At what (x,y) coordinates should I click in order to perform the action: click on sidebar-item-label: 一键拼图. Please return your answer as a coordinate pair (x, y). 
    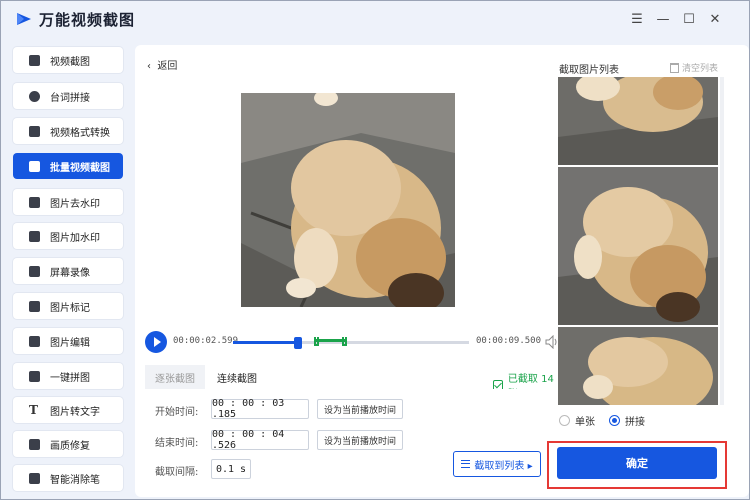
    Looking at the image, I should click on (70, 378).